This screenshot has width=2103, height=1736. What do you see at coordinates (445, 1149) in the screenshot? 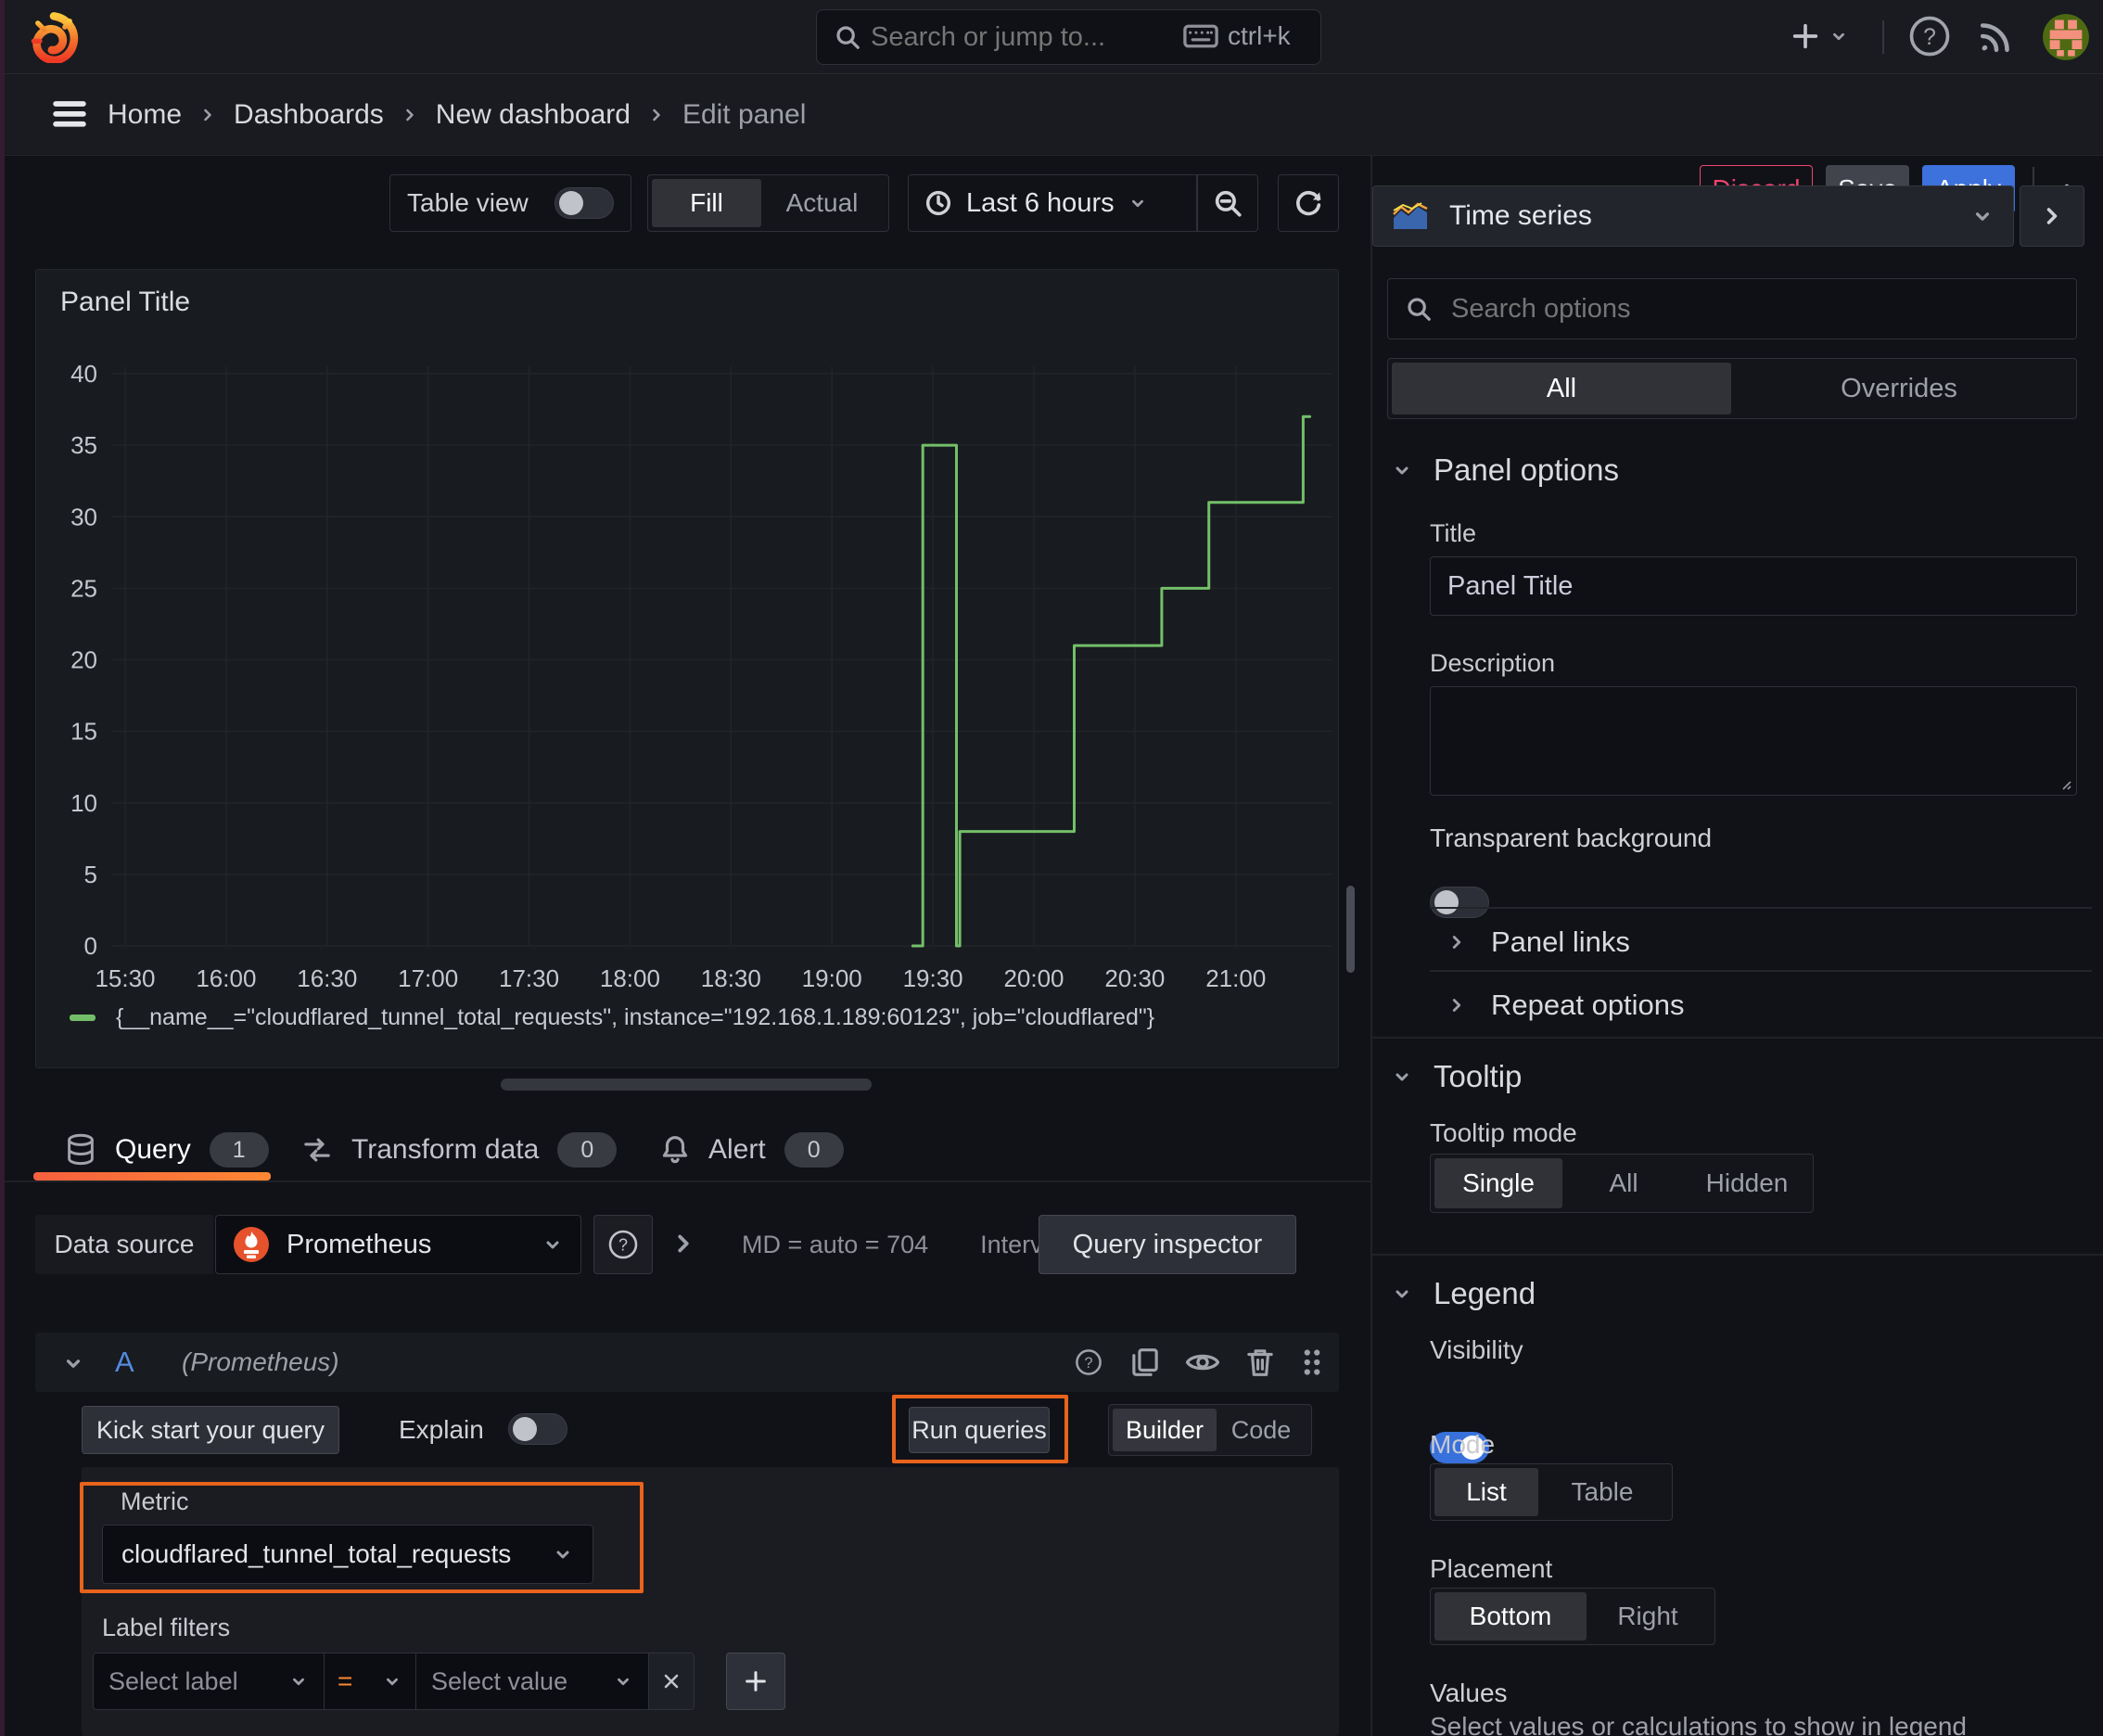
I see `tab-transform-label: Transform data` at bounding box center [445, 1149].